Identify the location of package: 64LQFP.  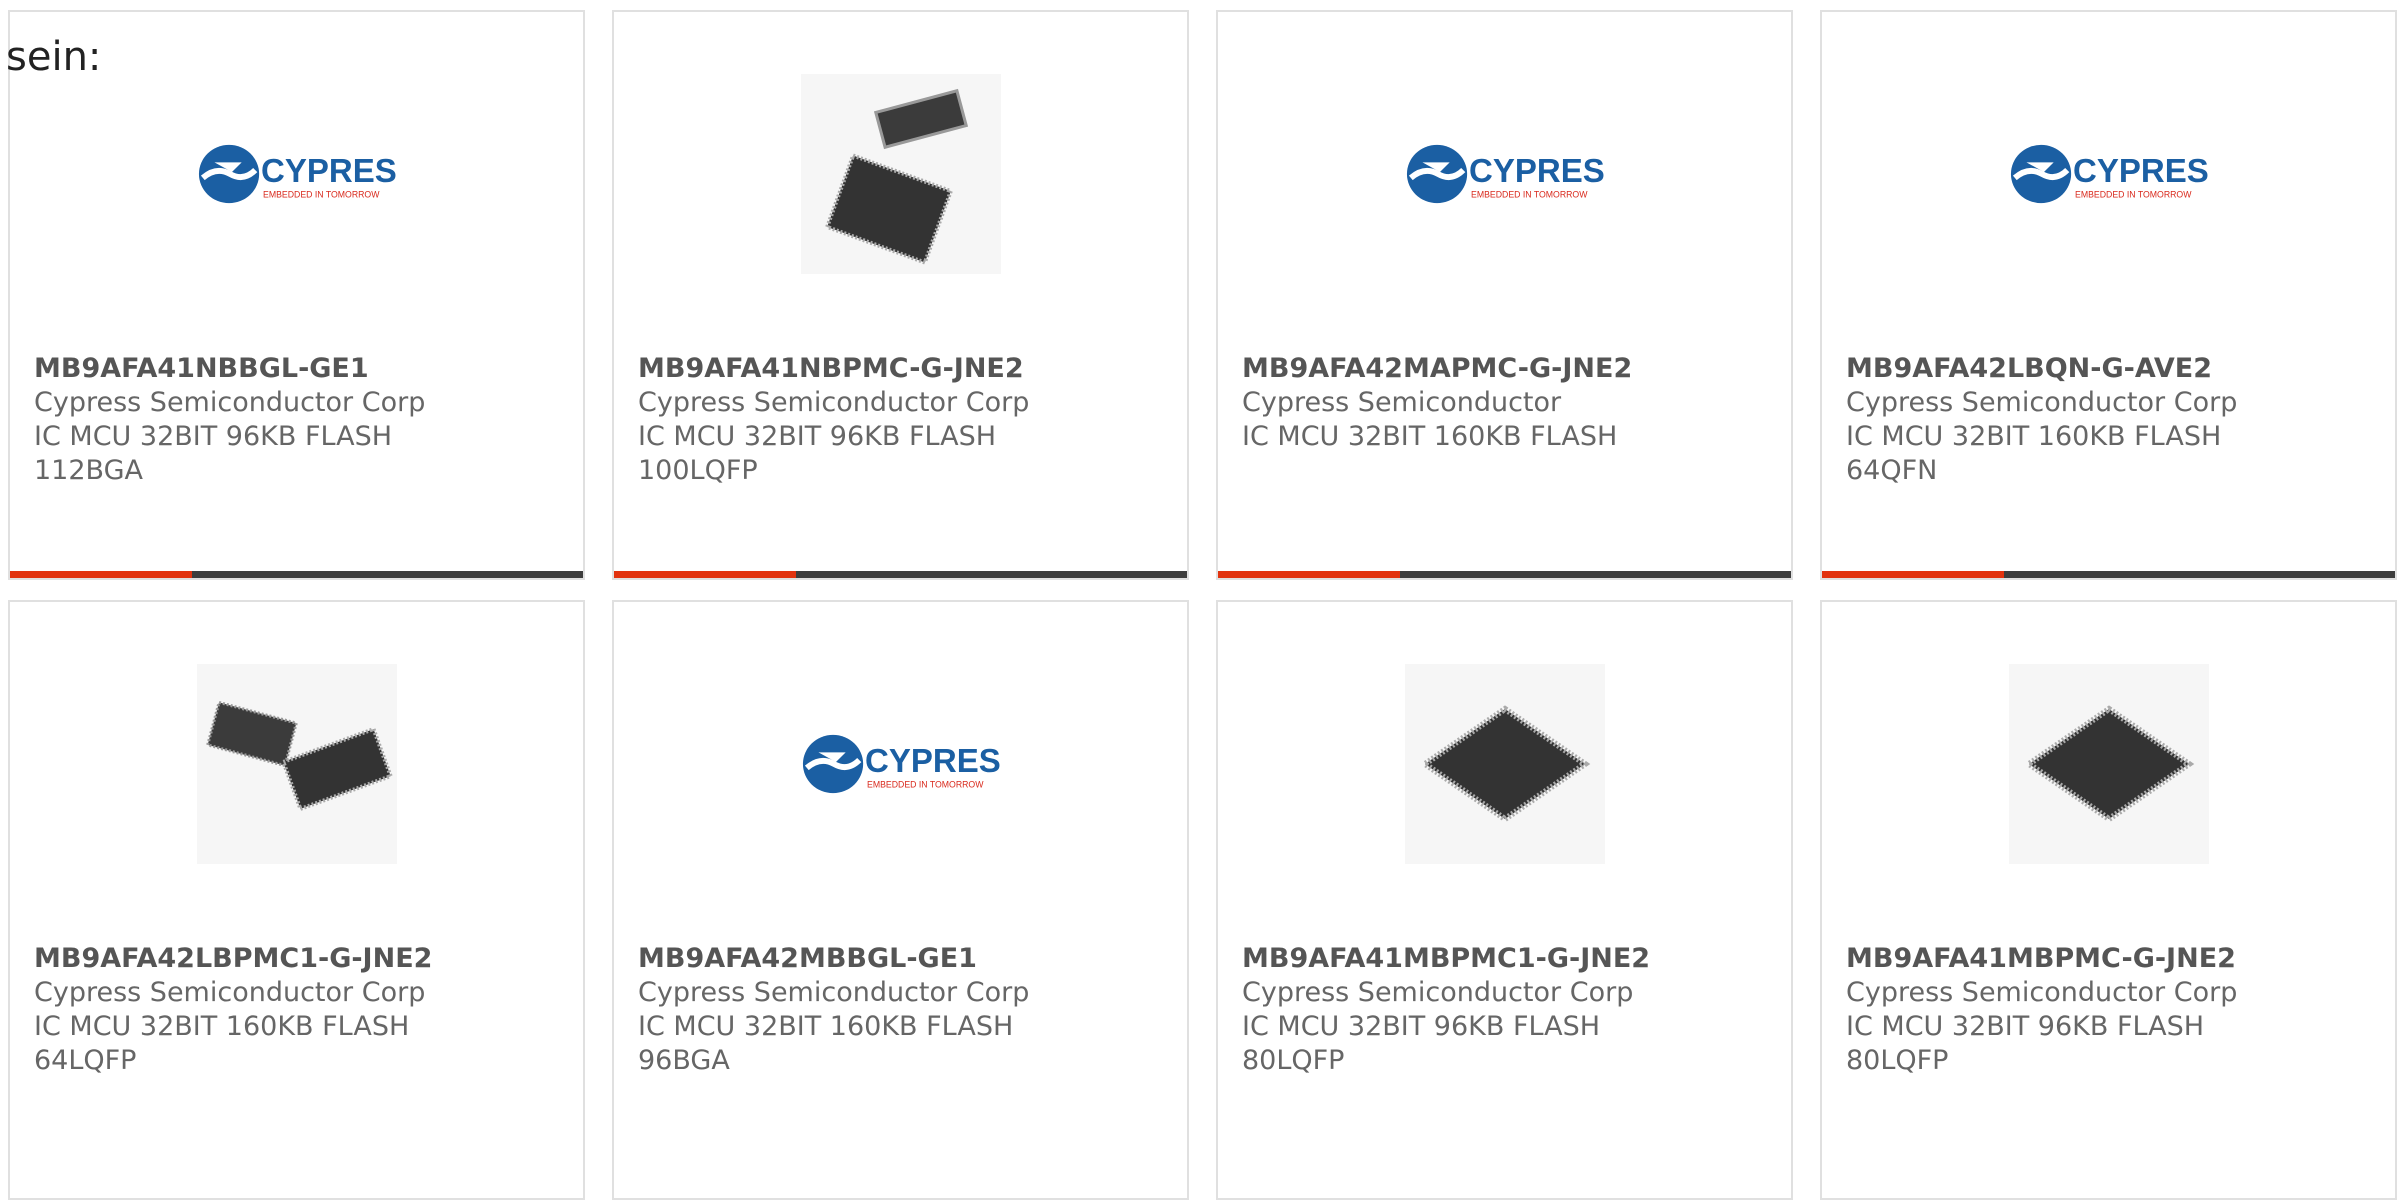
(85, 1060).